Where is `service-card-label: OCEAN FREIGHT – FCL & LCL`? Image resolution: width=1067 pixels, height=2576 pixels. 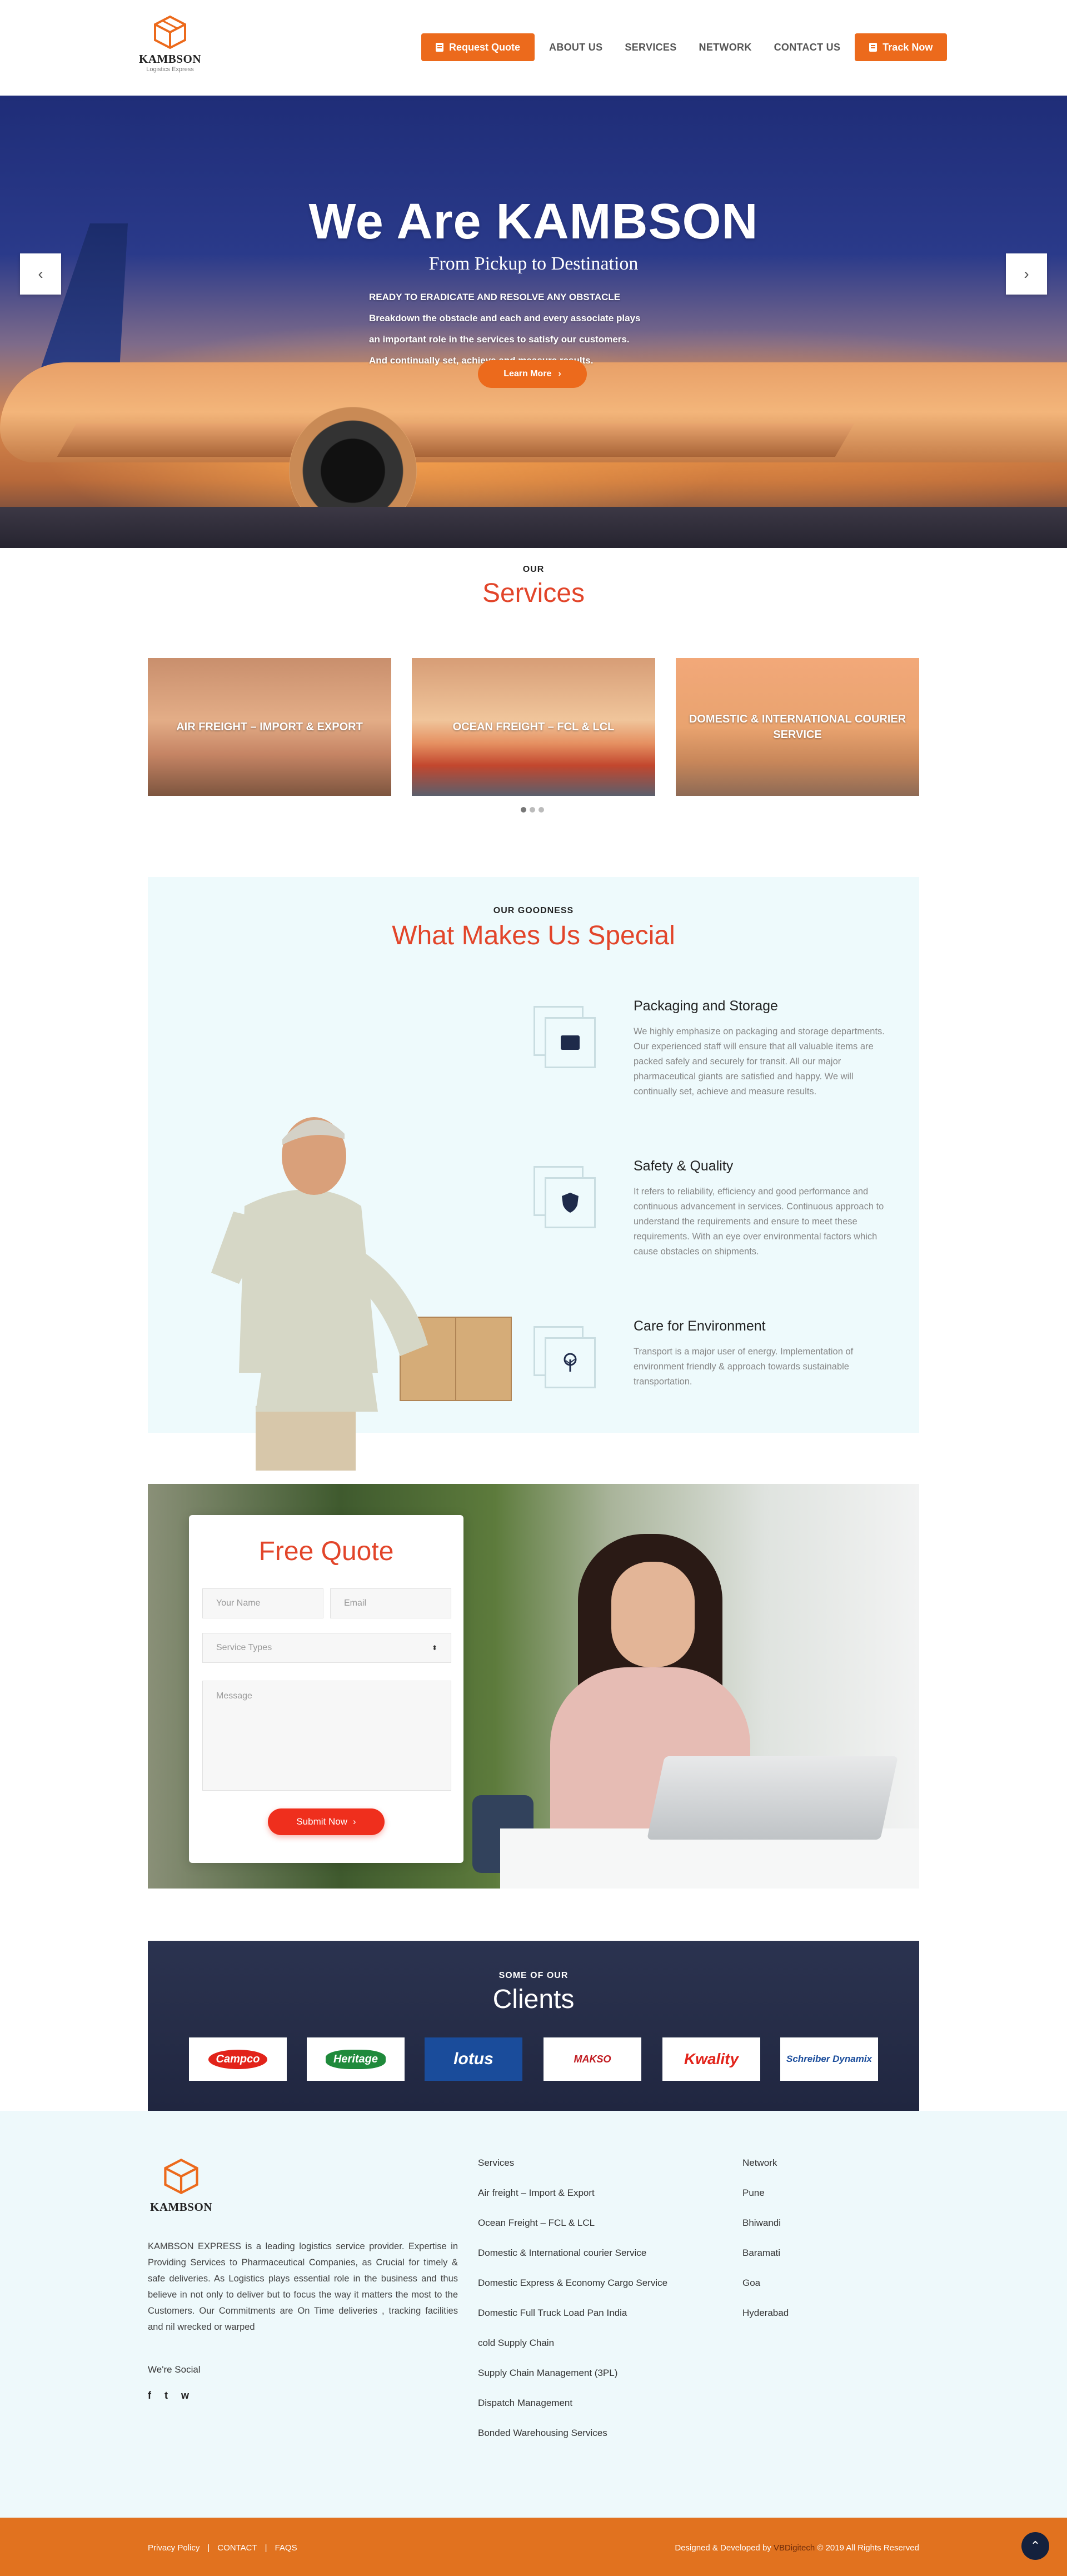
service-card-label: OCEAN FREIGHT – FCL & LCL is located at coordinates (533, 727).